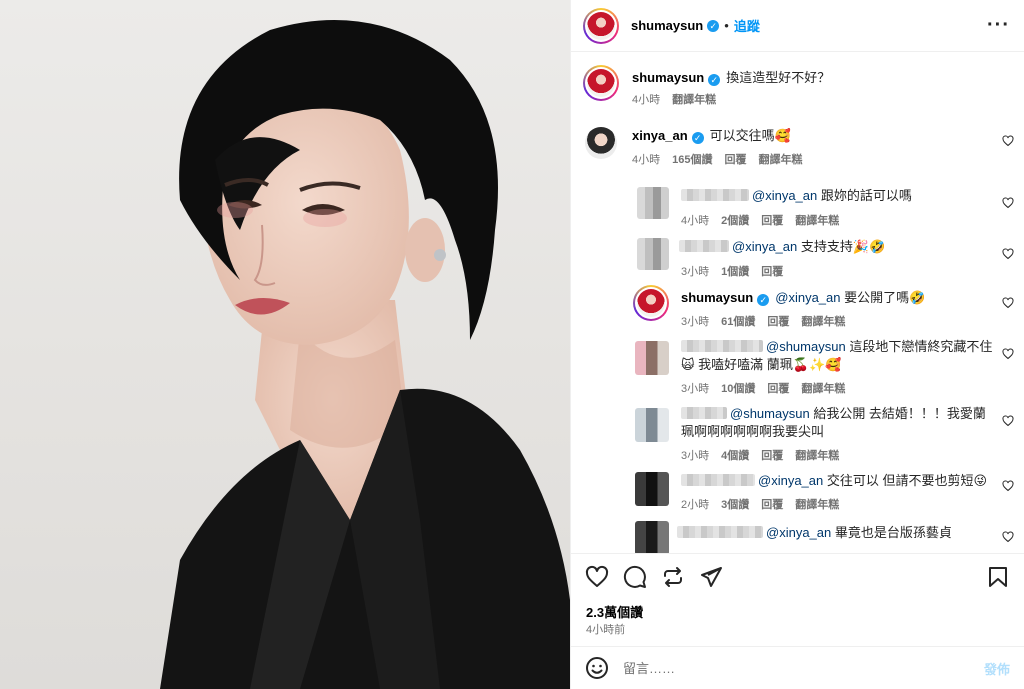  Describe the element at coordinates (866, 195) in the screenshot. I see `comment-text: 跟妳的話可以嗎` at that location.